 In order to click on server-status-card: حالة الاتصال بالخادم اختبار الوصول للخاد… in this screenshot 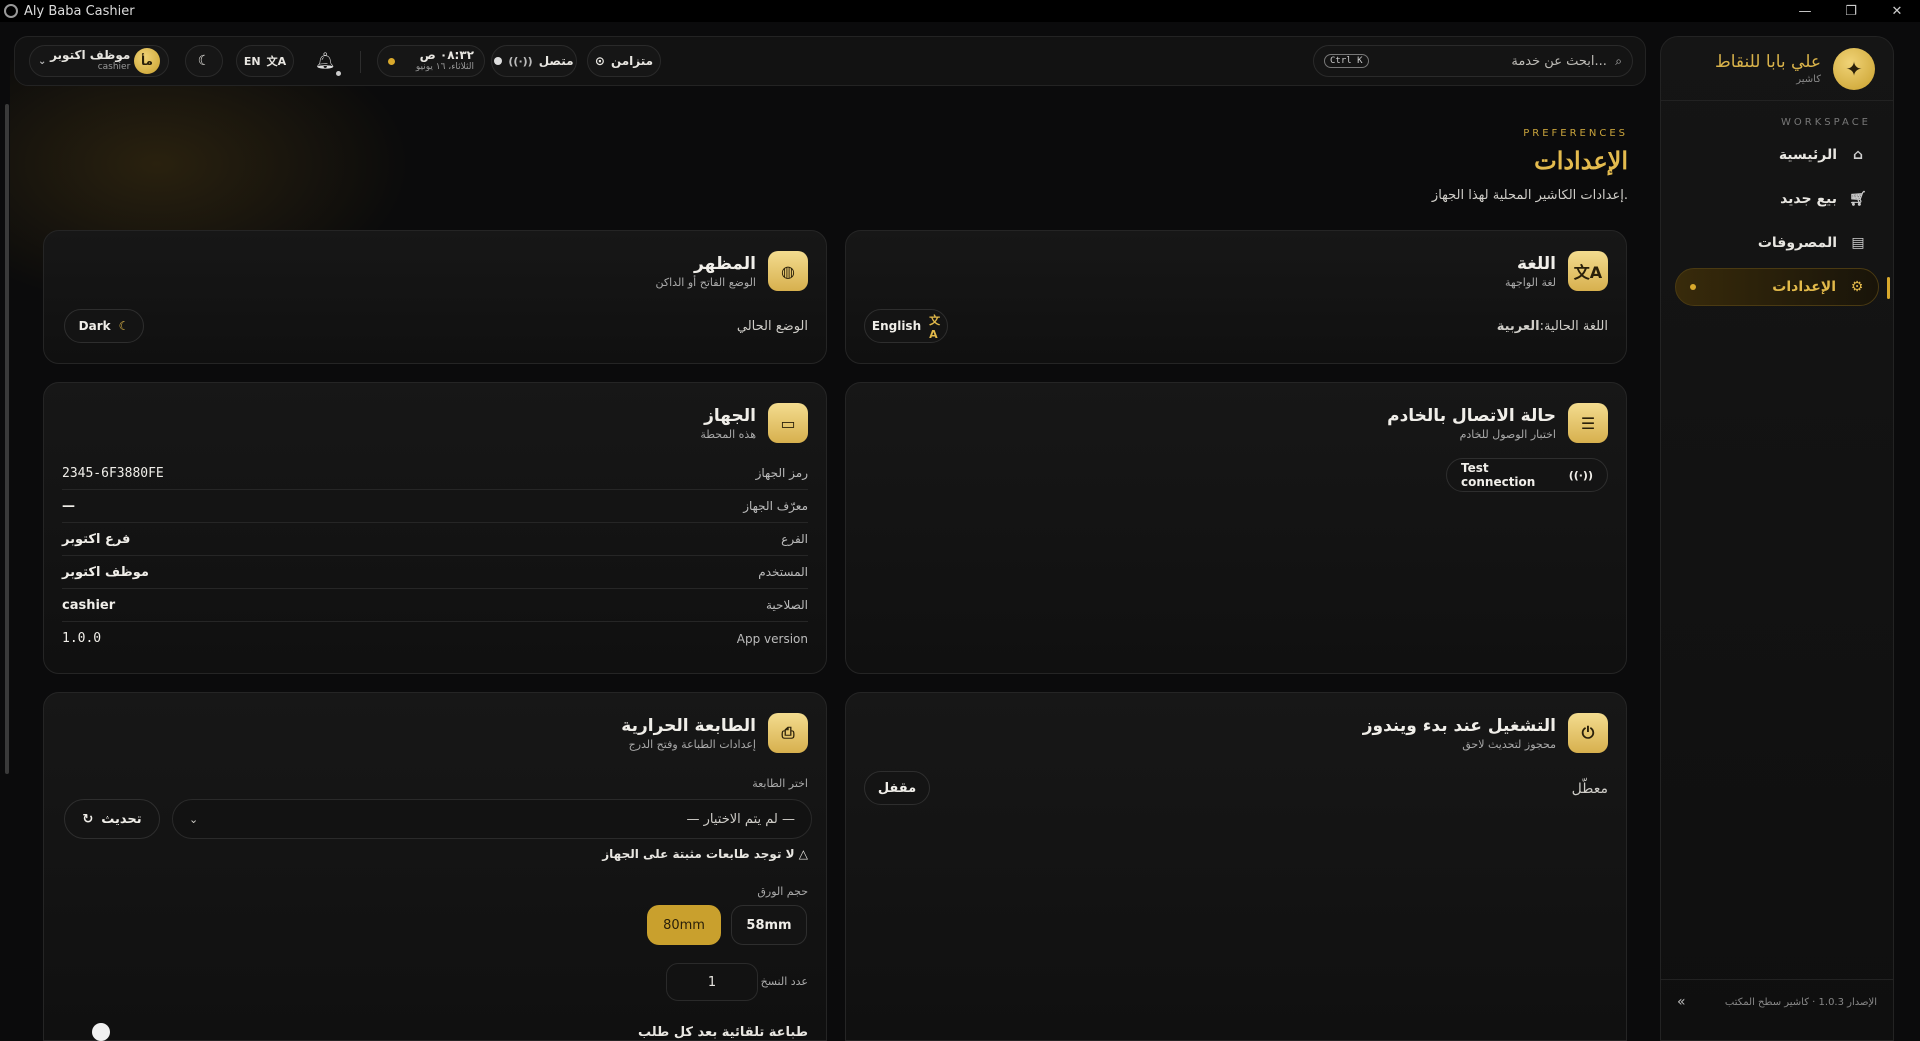, I will do `click(1236, 528)`.